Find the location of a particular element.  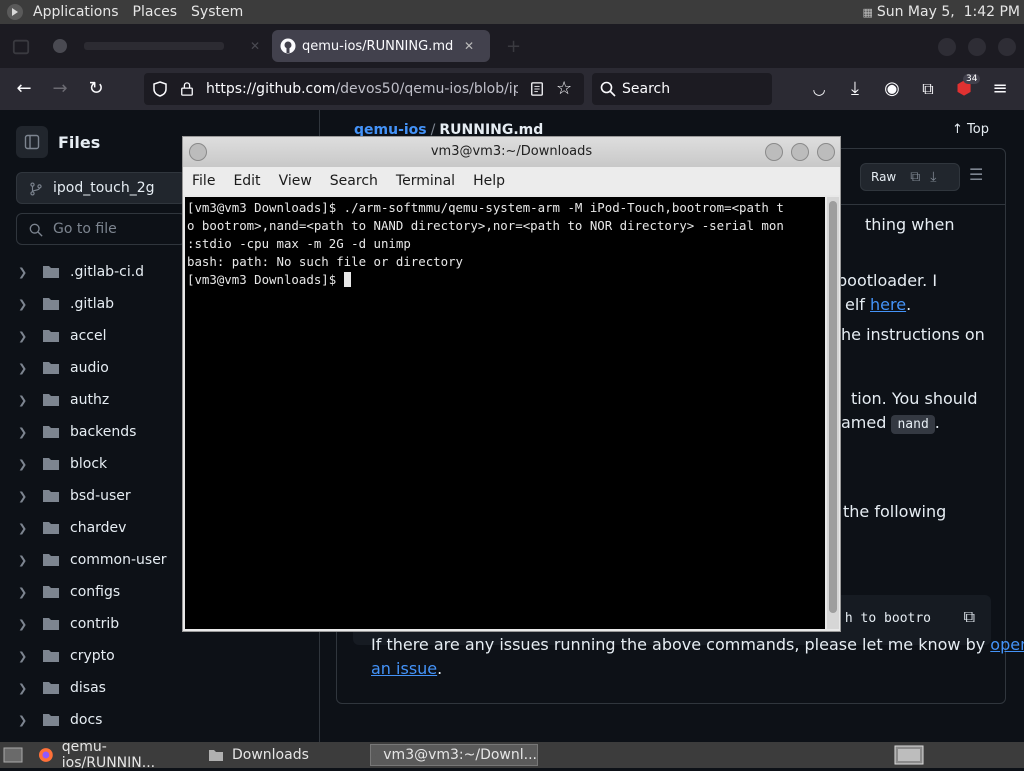

downloads-icon: ⤓ is located at coordinates (855, 89).